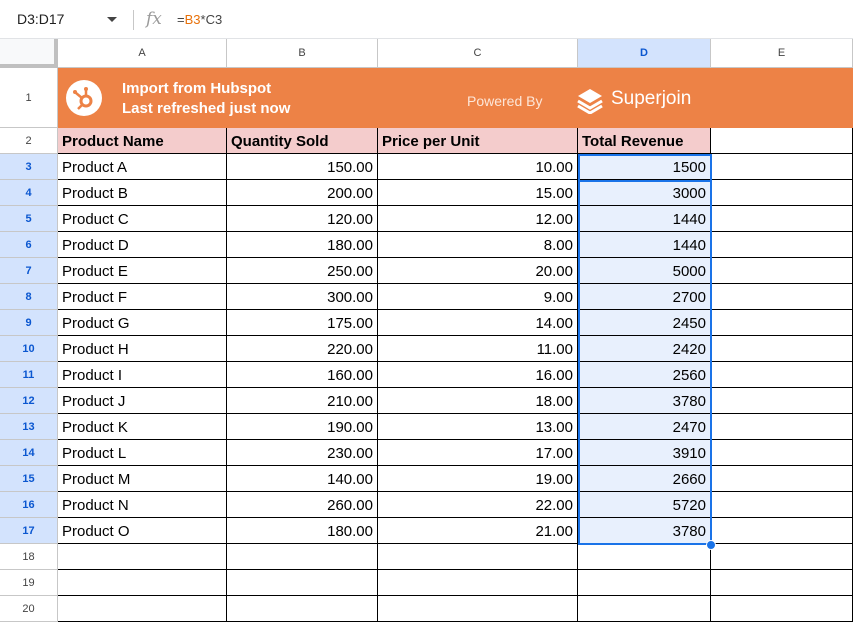 The image size is (853, 622). I want to click on row-header-2: 2, so click(29, 141).